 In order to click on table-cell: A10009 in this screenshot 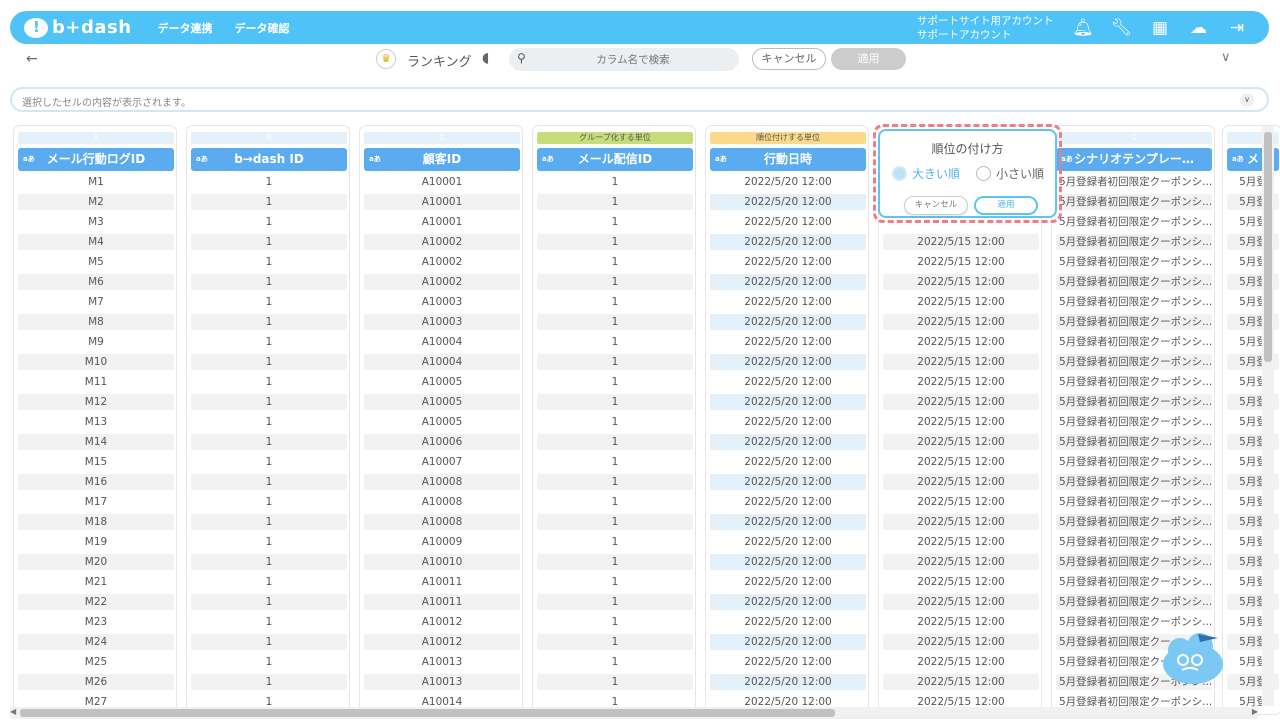, I will do `click(442, 542)`.